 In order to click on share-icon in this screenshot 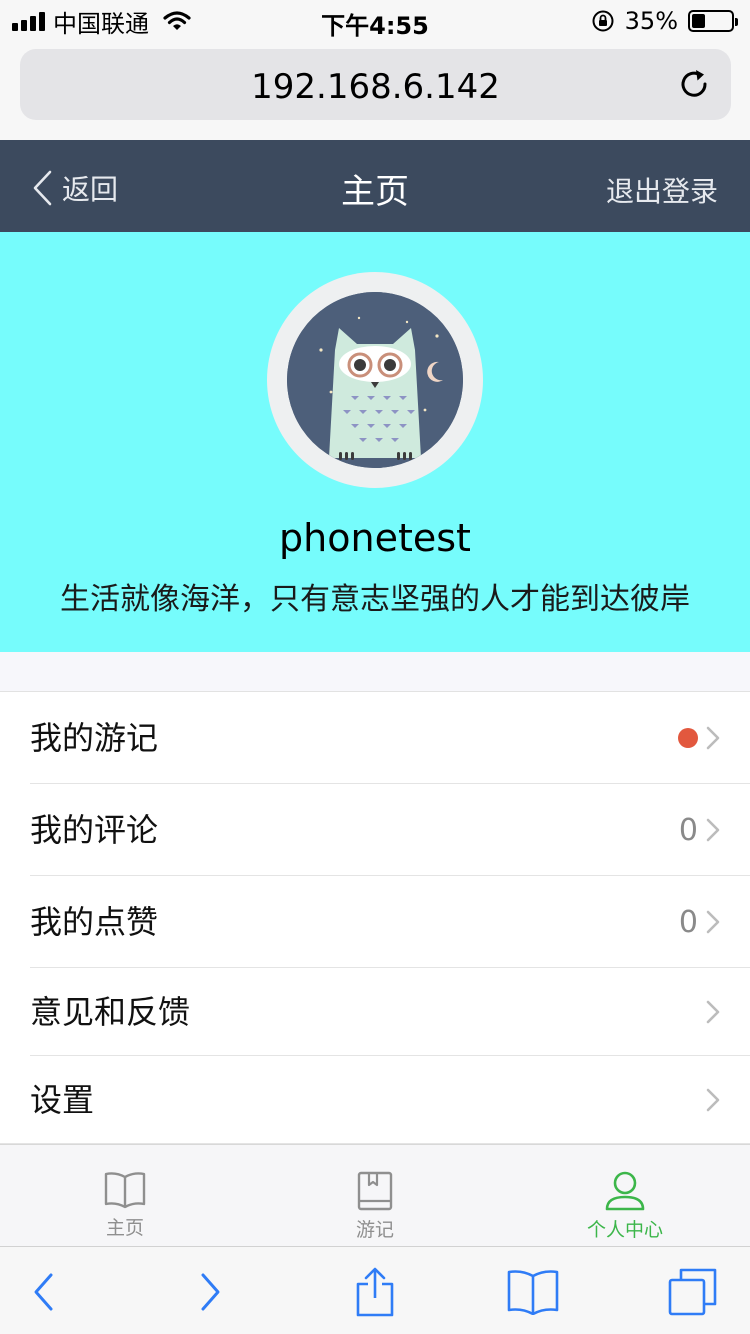, I will do `click(375, 1292)`.